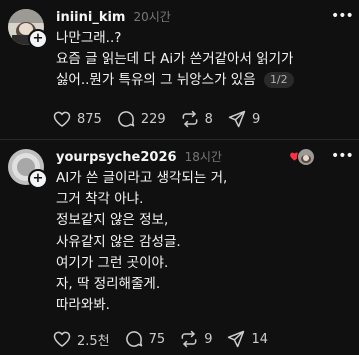 The image size is (359, 355). Describe the element at coordinates (208, 119) in the screenshot. I see `repost-count: 8` at that location.